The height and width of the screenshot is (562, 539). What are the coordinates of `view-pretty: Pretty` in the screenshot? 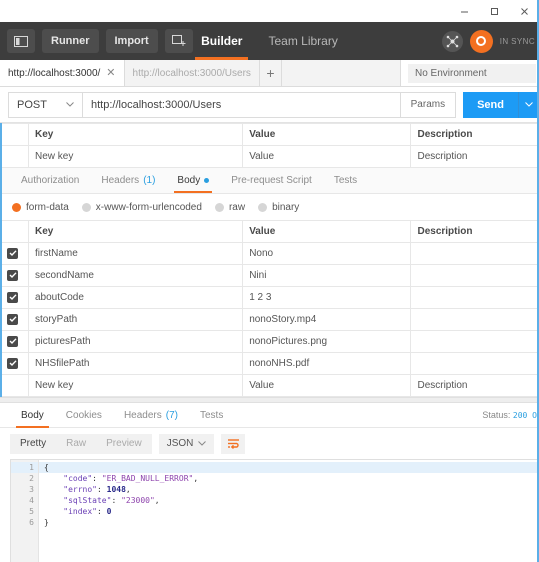 It's located at (33, 444).